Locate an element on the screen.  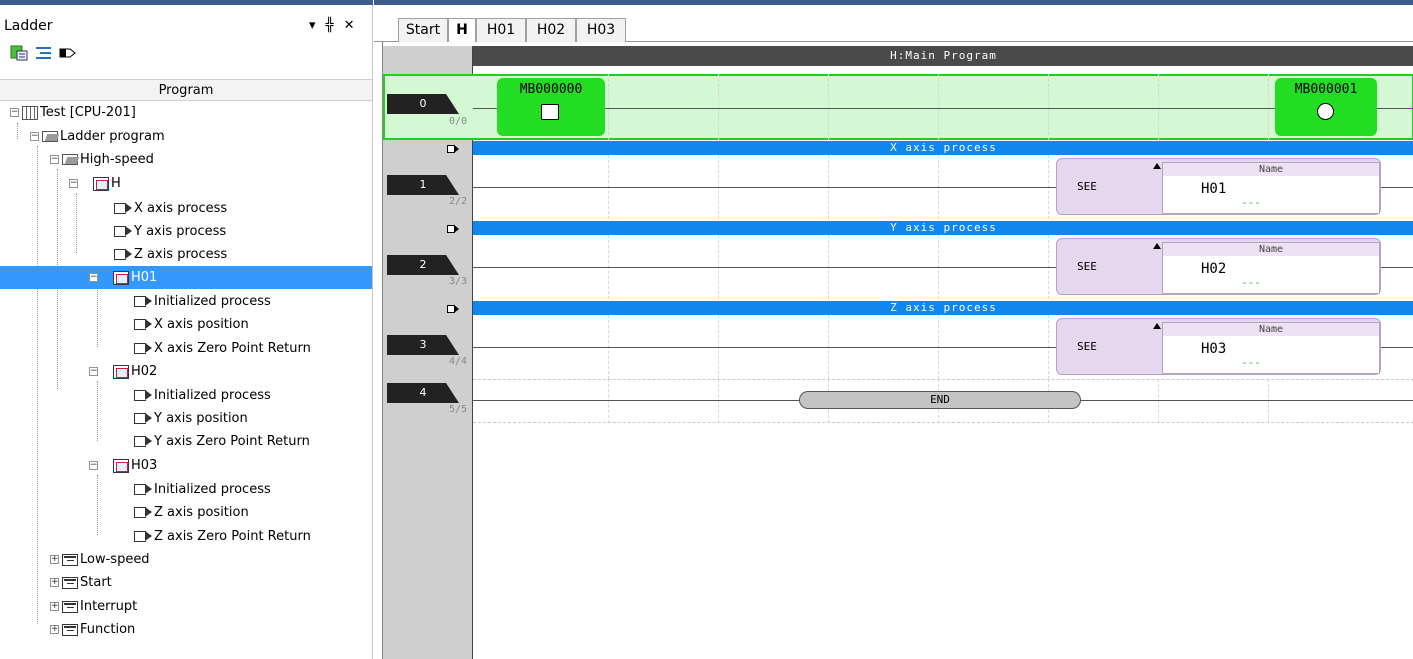
tree-item-label: Y axis process is located at coordinates (180, 231).